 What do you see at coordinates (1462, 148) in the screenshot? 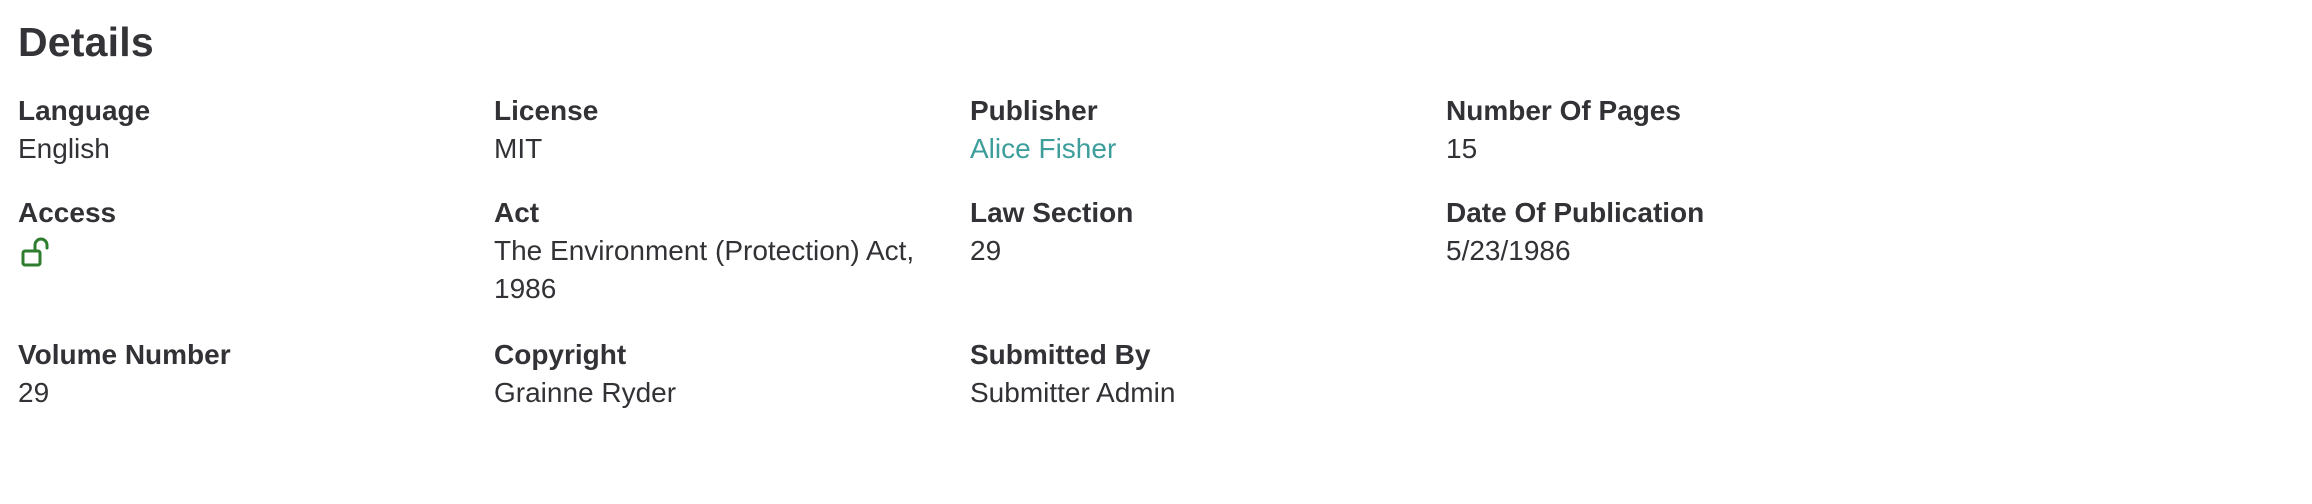
I see `field-value: 15` at bounding box center [1462, 148].